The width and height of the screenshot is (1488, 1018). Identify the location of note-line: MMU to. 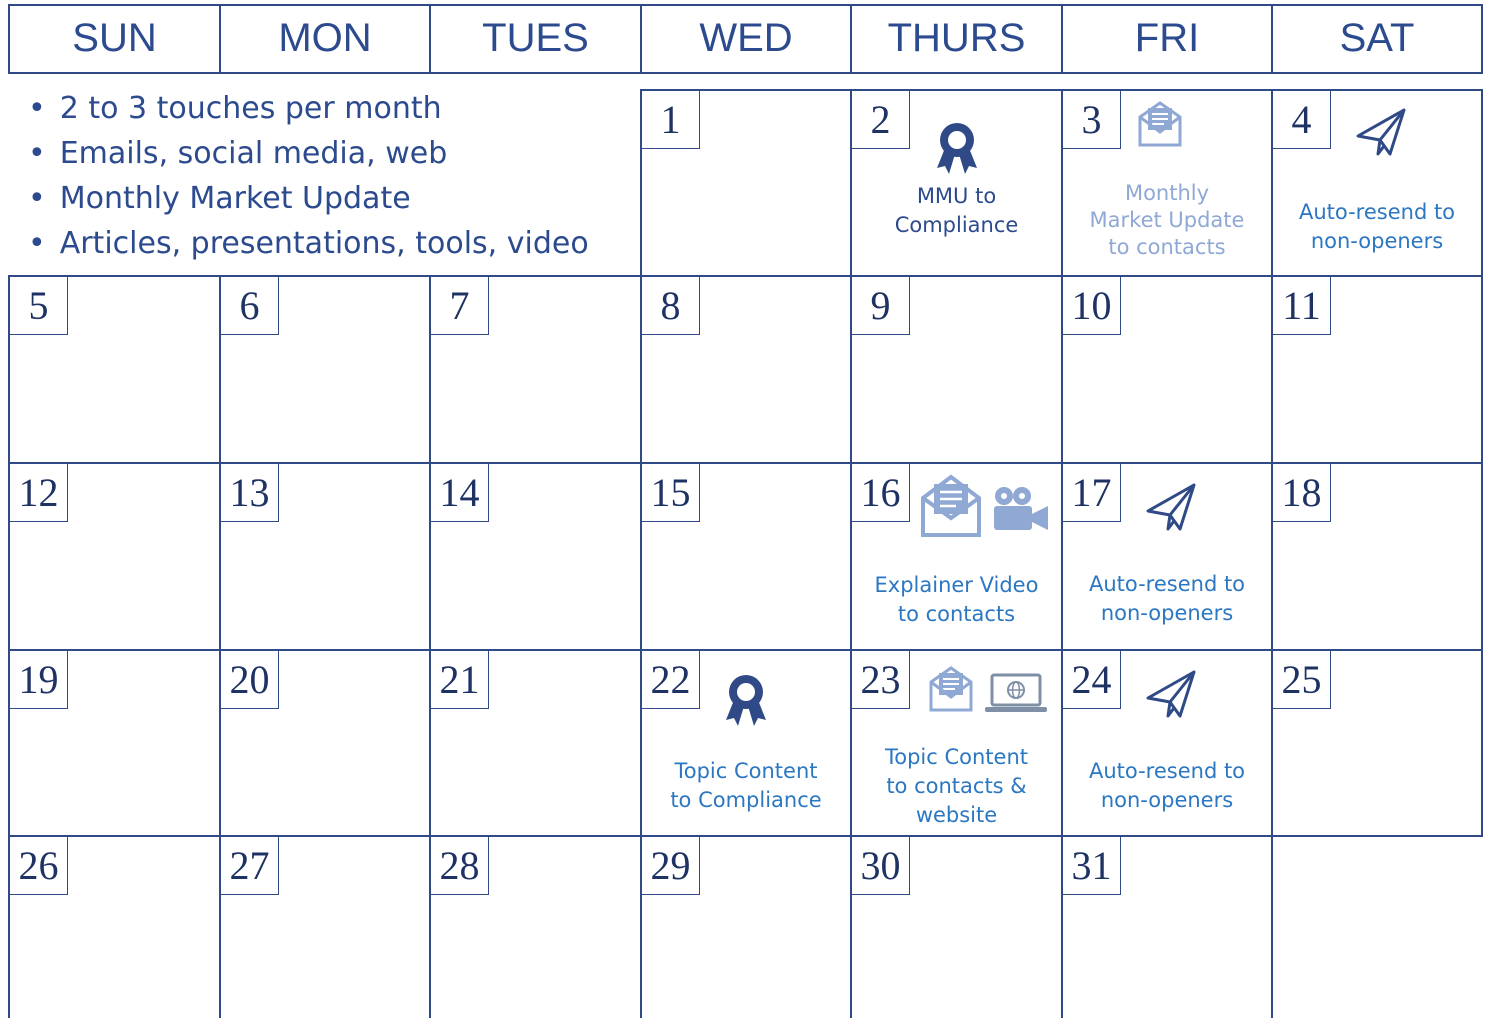
(956, 196).